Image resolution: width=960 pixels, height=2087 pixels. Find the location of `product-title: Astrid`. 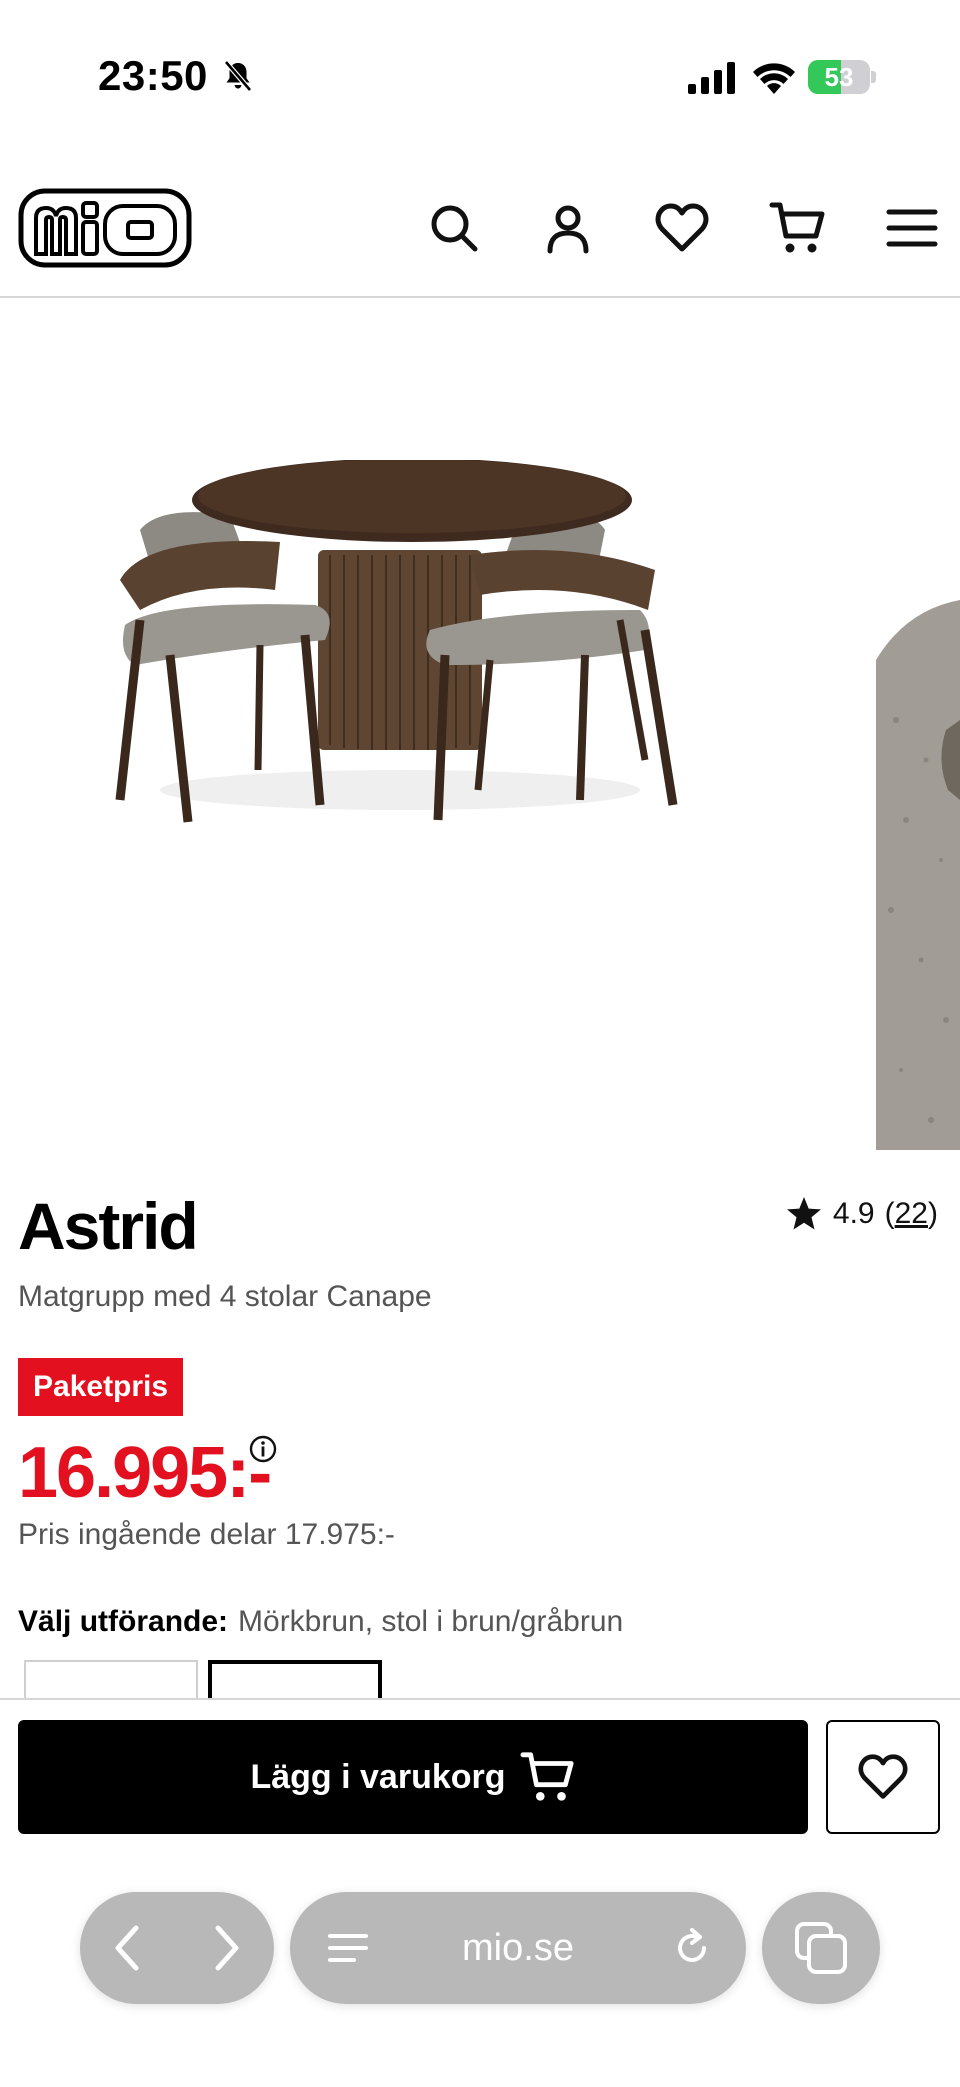

product-title: Astrid is located at coordinates (108, 1226).